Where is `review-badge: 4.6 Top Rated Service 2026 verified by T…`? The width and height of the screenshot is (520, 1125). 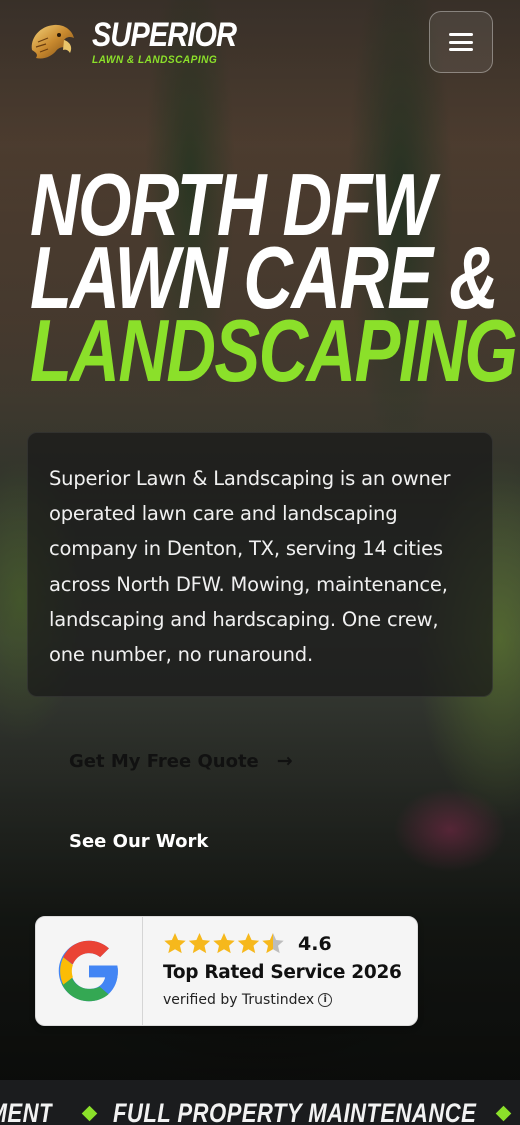 review-badge: 4.6 Top Rated Service 2026 verified by T… is located at coordinates (226, 971).